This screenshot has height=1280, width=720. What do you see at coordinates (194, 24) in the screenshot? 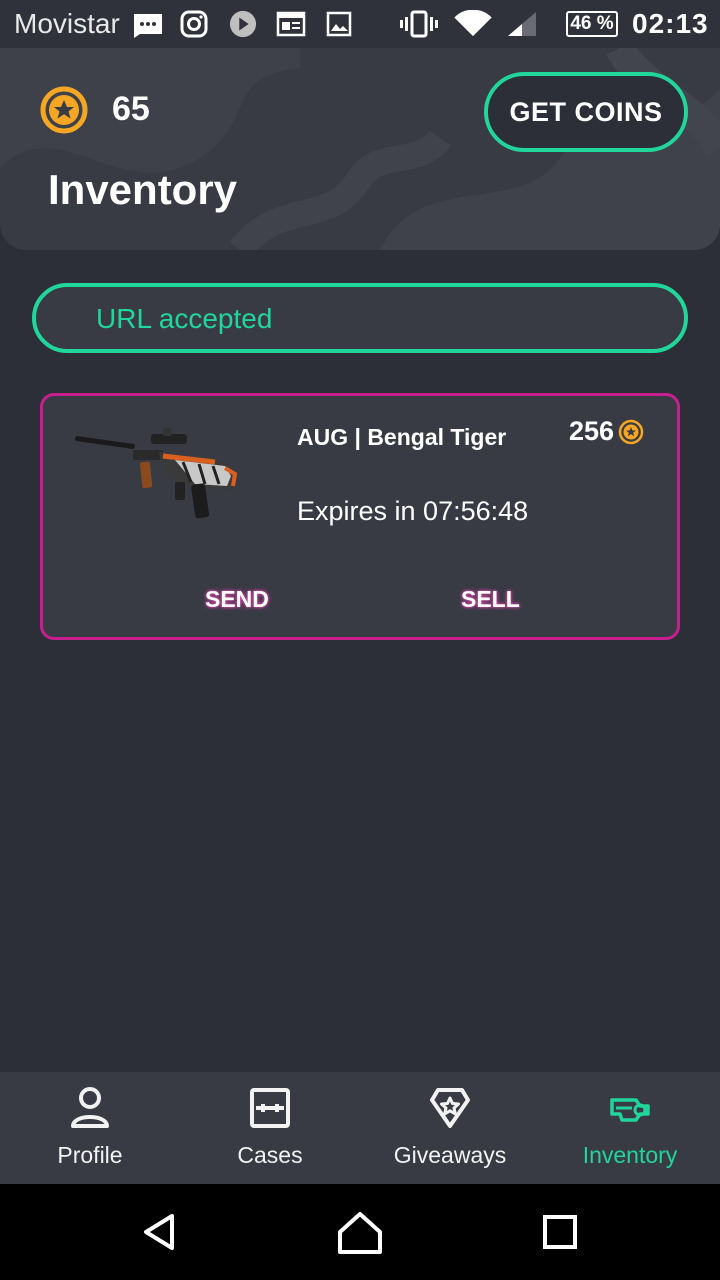
I see `instagram-icon` at bounding box center [194, 24].